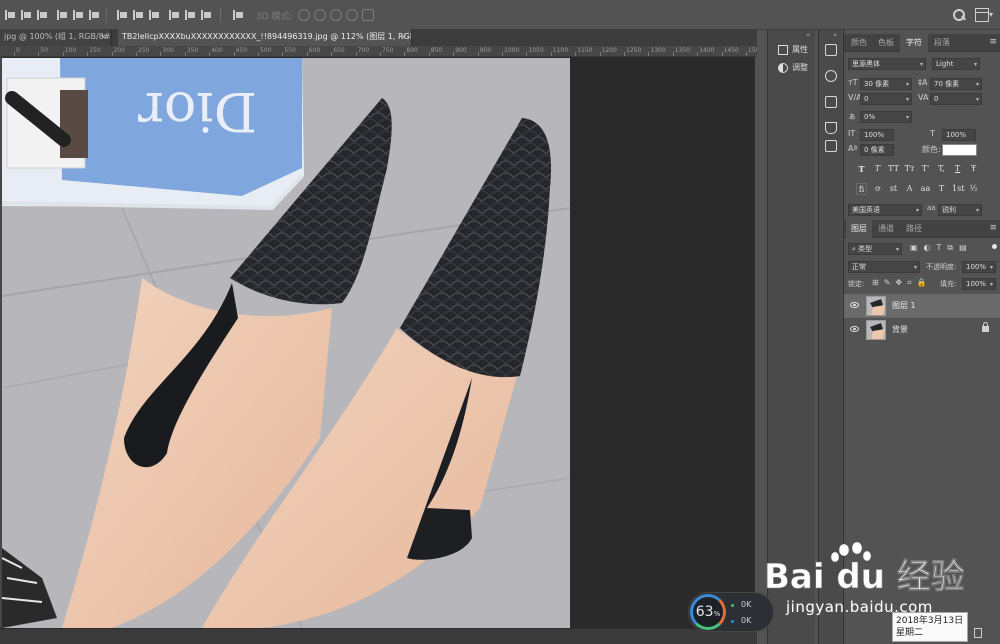 This screenshot has width=1000, height=644. Describe the element at coordinates (174, 15) in the screenshot. I see `distribute-left-icon` at that location.